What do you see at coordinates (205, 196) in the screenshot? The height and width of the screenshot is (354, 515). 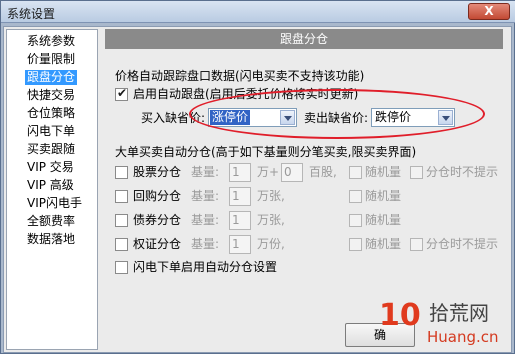 I see `repo-base-label: 基量:` at bounding box center [205, 196].